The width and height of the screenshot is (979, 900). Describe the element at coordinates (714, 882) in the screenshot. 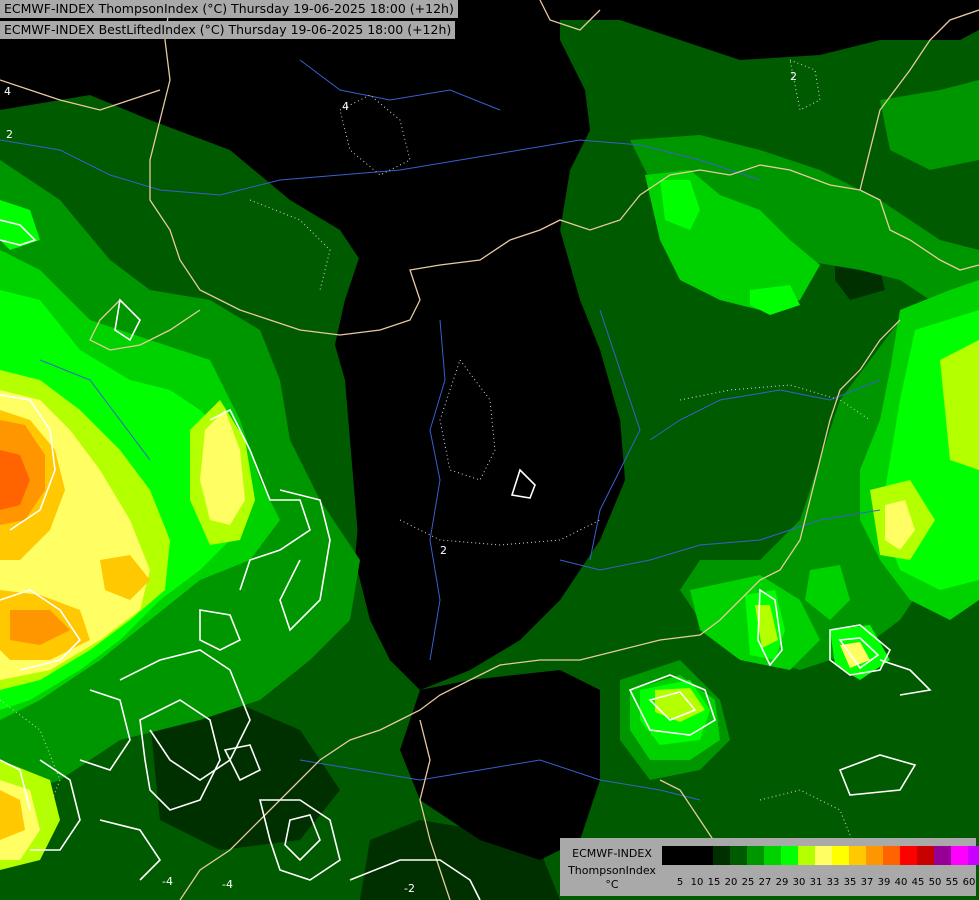

I see `legend-level-label: 15` at that location.